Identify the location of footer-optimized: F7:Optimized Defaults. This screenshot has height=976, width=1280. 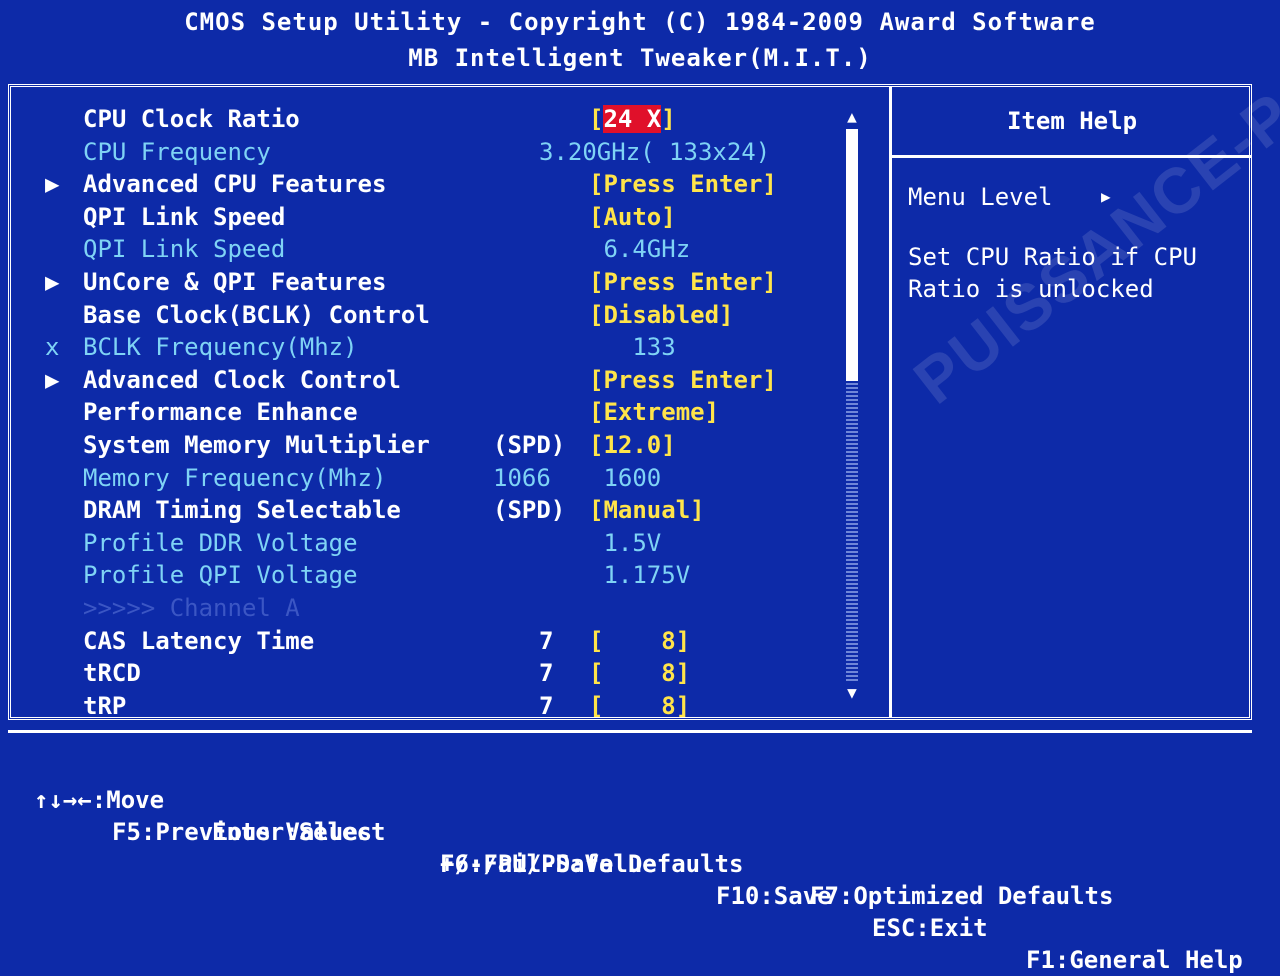
(962, 896).